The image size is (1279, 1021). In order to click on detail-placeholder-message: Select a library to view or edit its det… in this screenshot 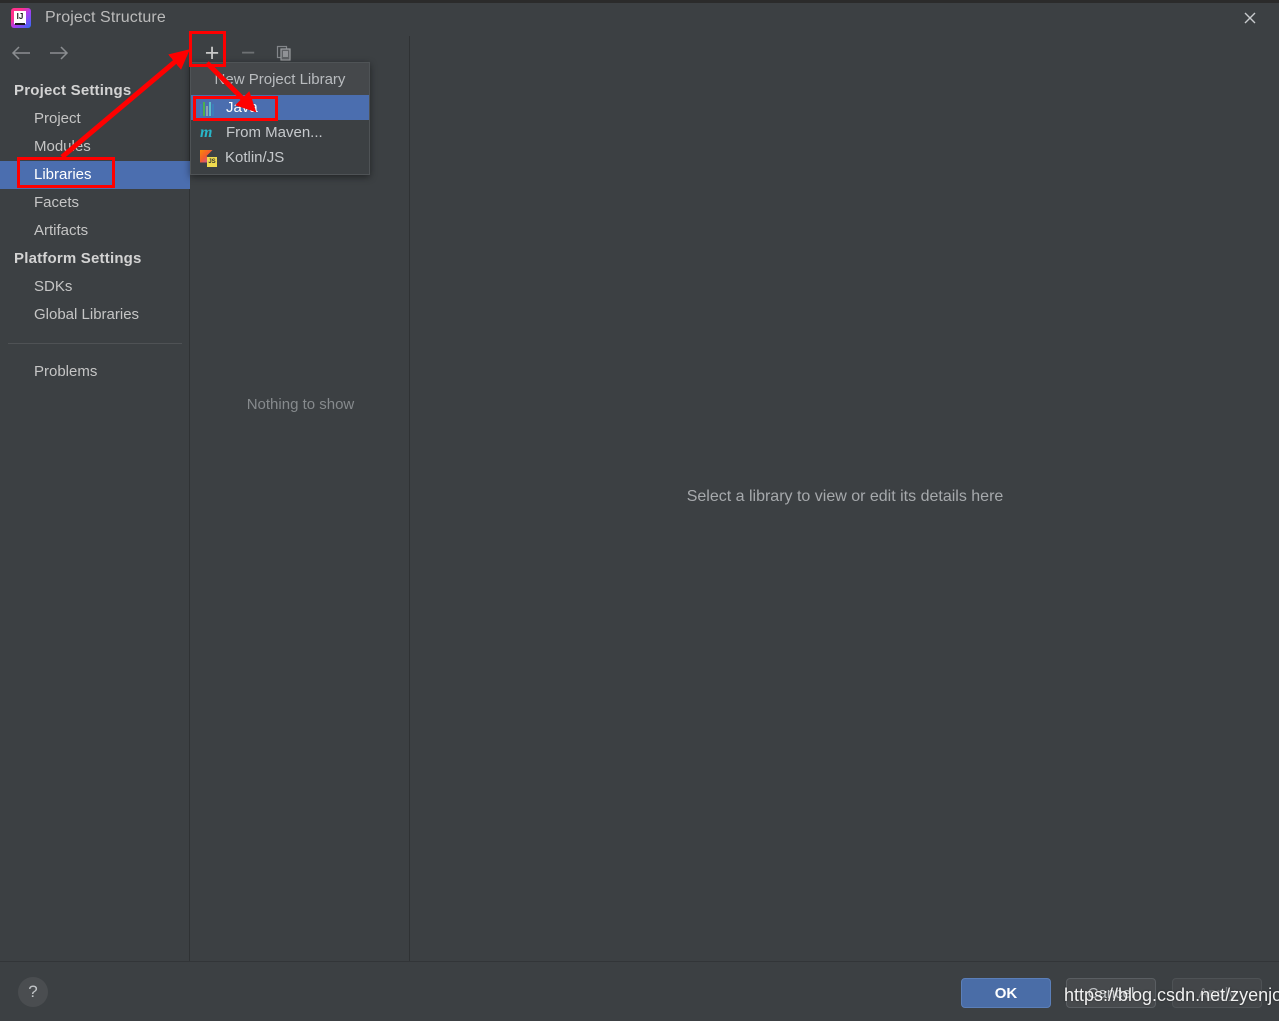, I will do `click(845, 496)`.